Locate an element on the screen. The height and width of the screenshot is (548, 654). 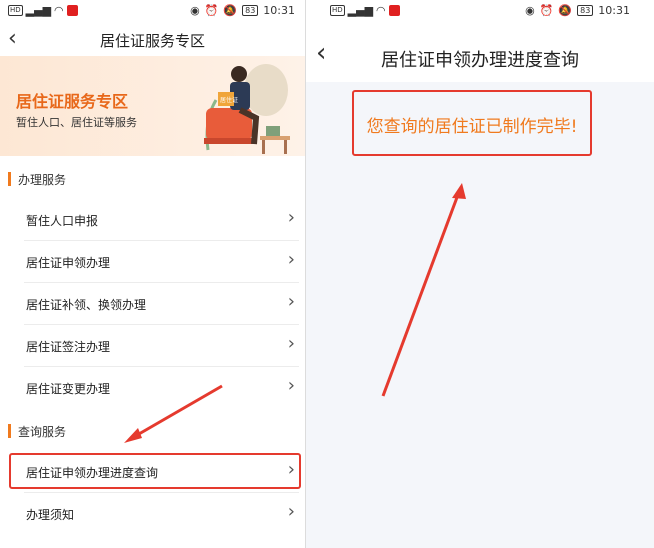
list-item-instructions: 办理须知 › is located at coordinates (161, 513).